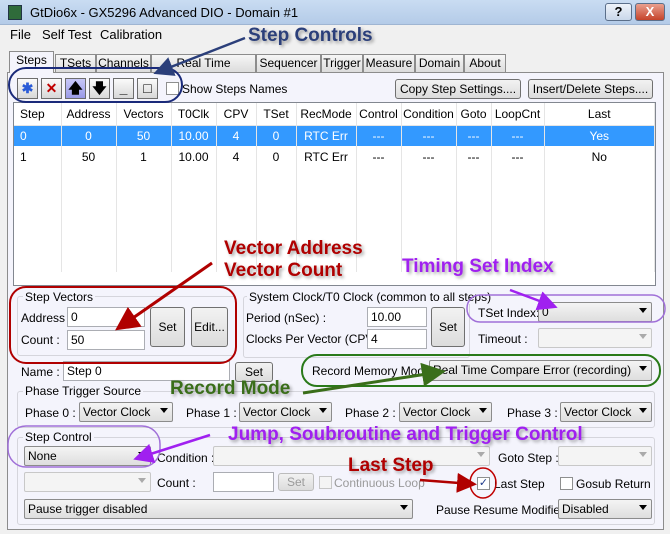  Describe the element at coordinates (211, 413) in the screenshot. I see `phase1-label: Phase 1 :` at that location.